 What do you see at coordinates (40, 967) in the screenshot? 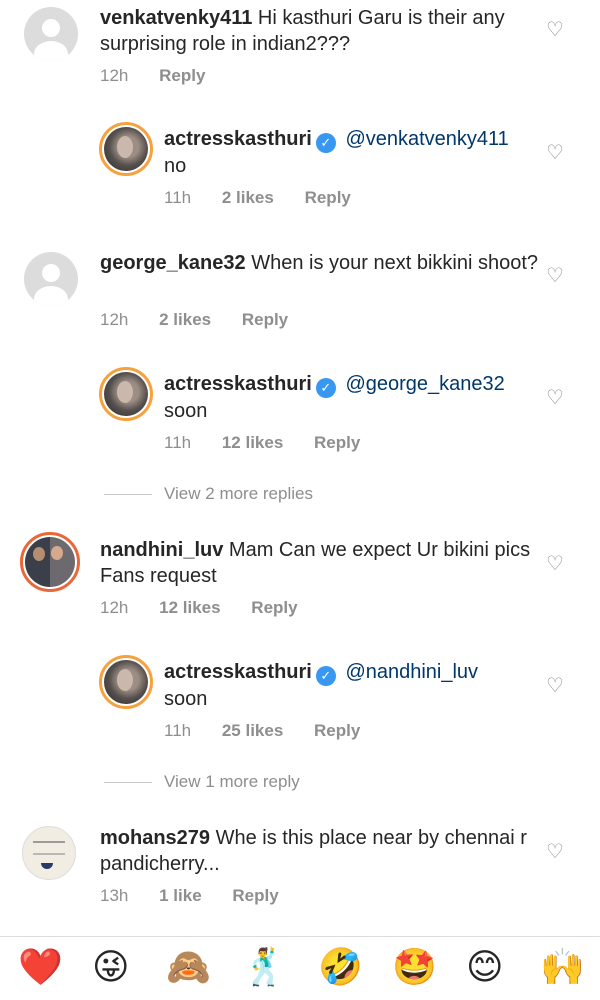
I see `red-heart-emoji: ❤️` at bounding box center [40, 967].